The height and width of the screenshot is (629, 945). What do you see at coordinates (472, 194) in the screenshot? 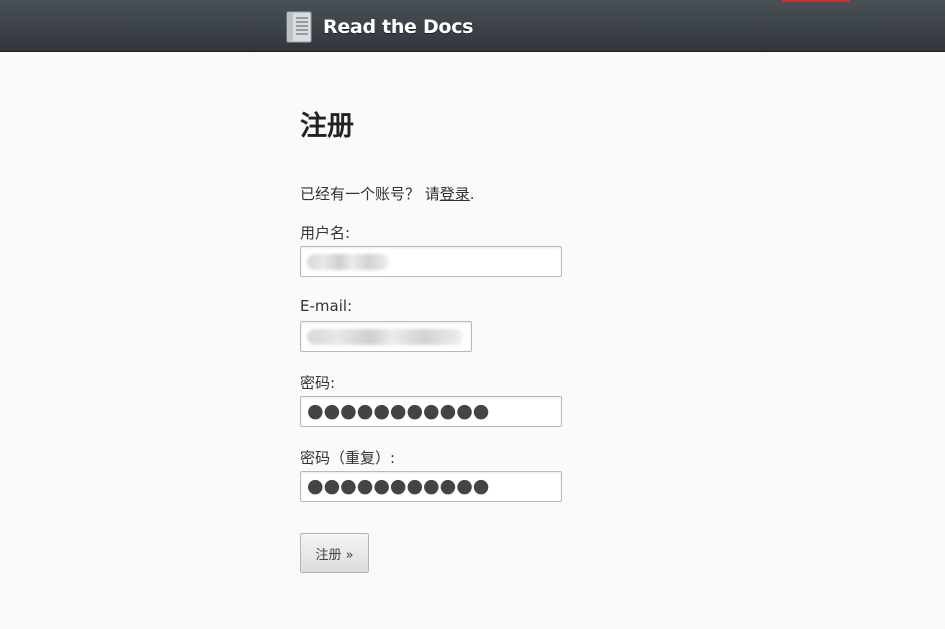
I see `login-prompt-suffix: .` at bounding box center [472, 194].